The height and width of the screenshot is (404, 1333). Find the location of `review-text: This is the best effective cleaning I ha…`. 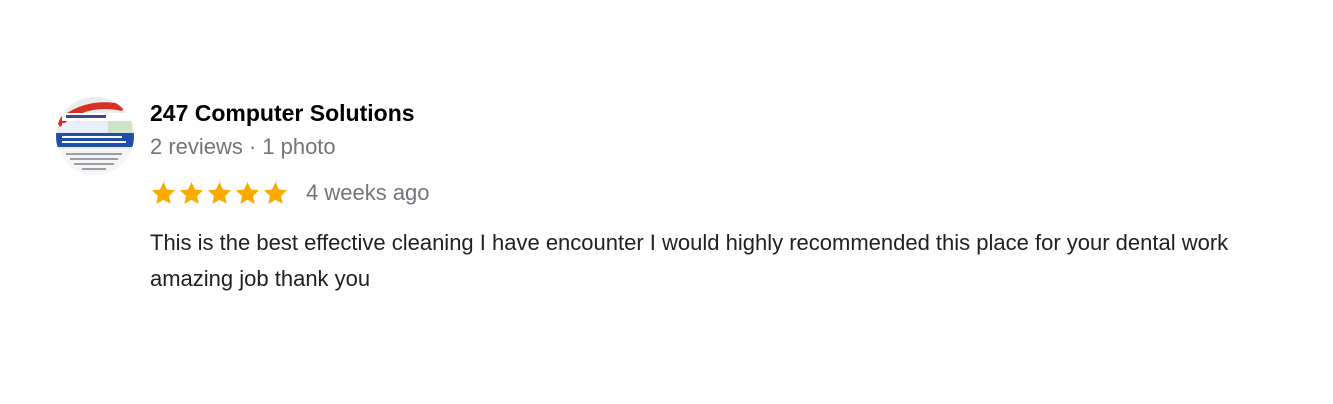

review-text: This is the best effective cleaning I ha… is located at coordinates (689, 260).